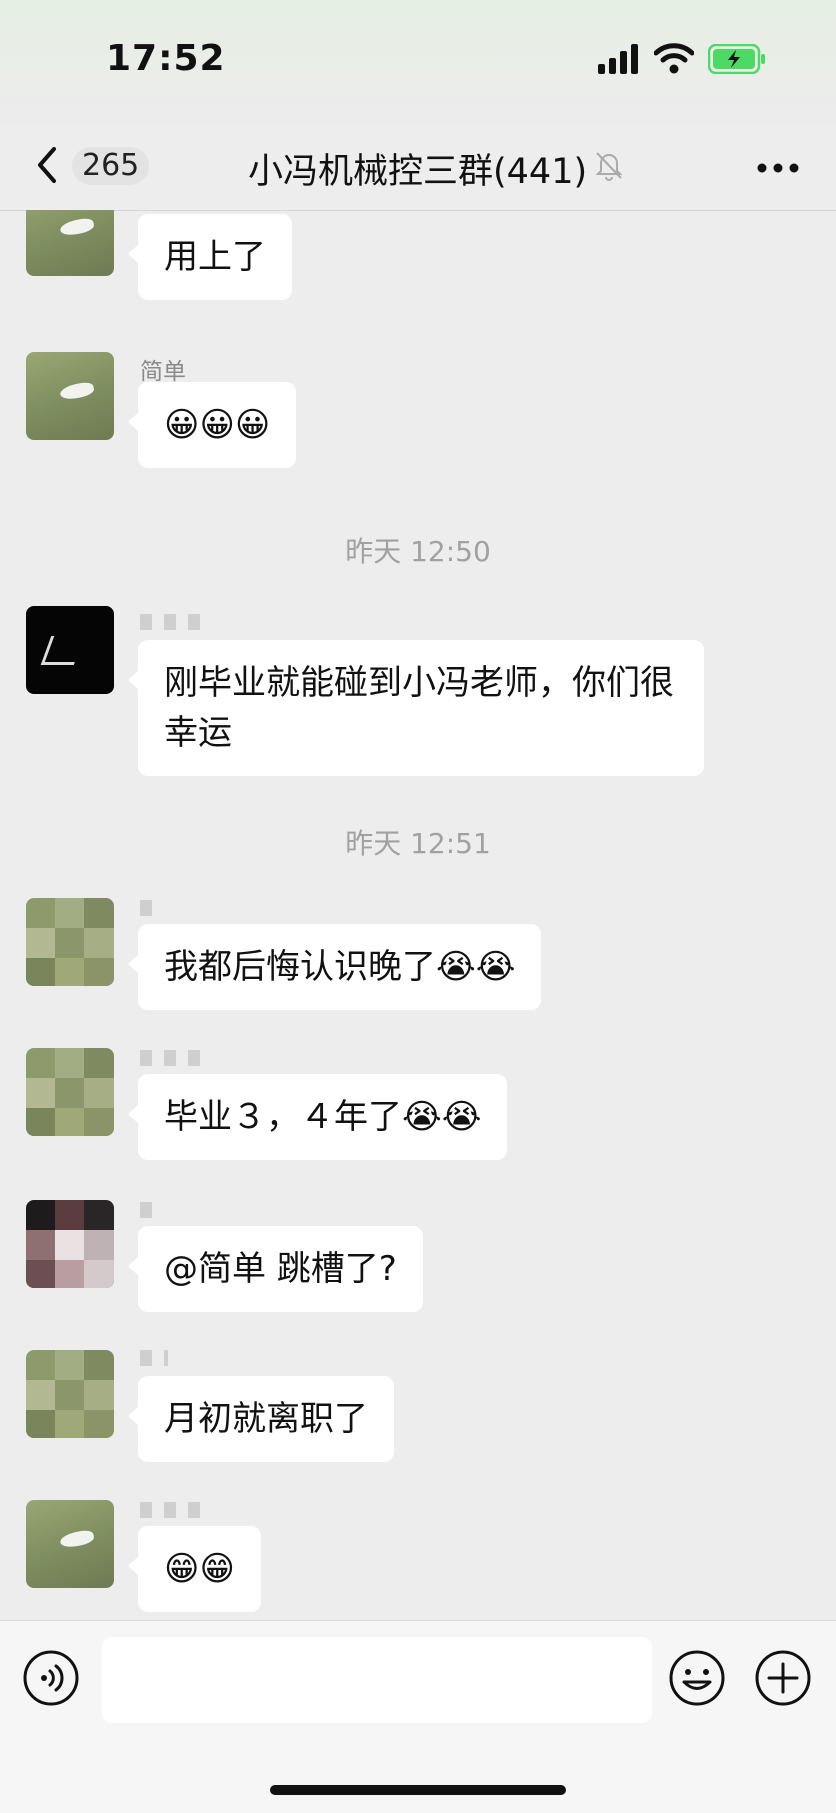 The image size is (836, 1813). Describe the element at coordinates (674, 60) in the screenshot. I see `wifi-icon` at that location.